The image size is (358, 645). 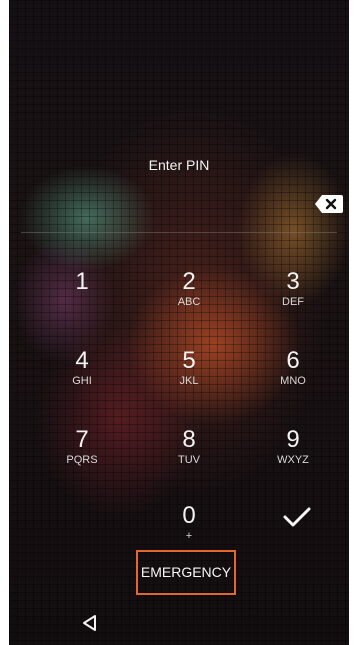 I want to click on keypad-key-7: 7 PQRS, so click(x=82, y=456).